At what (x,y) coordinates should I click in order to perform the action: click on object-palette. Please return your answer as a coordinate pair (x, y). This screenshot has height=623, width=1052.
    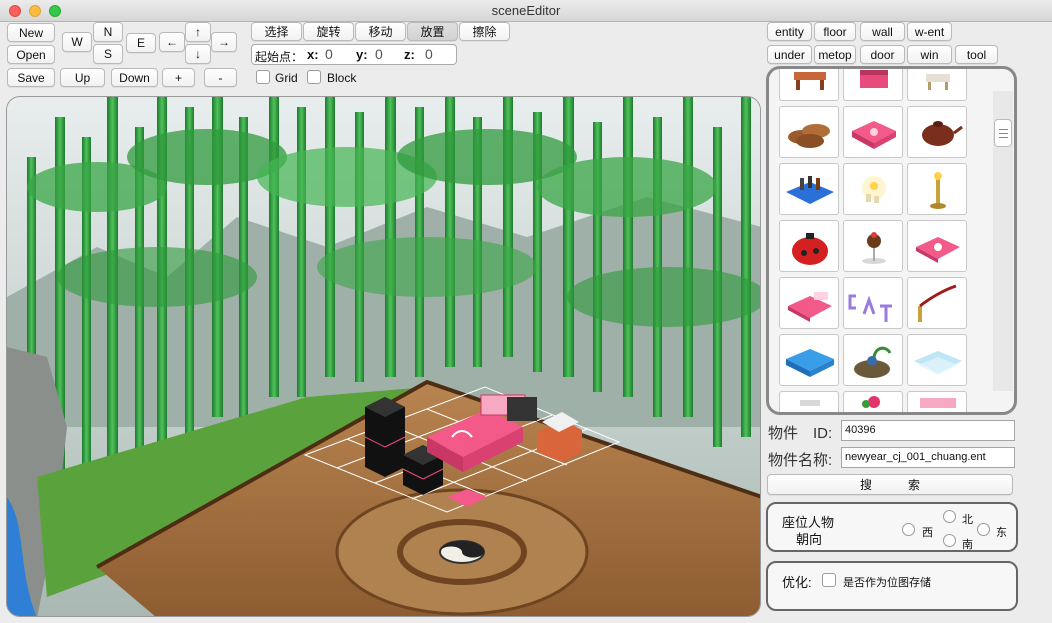
    Looking at the image, I should click on (891, 240).